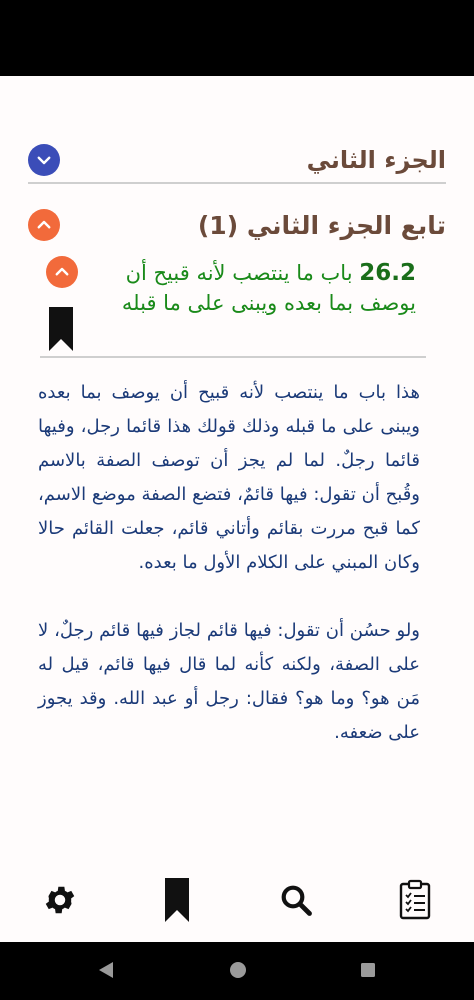 This screenshot has height=1000, width=474. What do you see at coordinates (321, 225) in the screenshot?
I see `part-continued-title: تابع الجزء الثاني (1)` at bounding box center [321, 225].